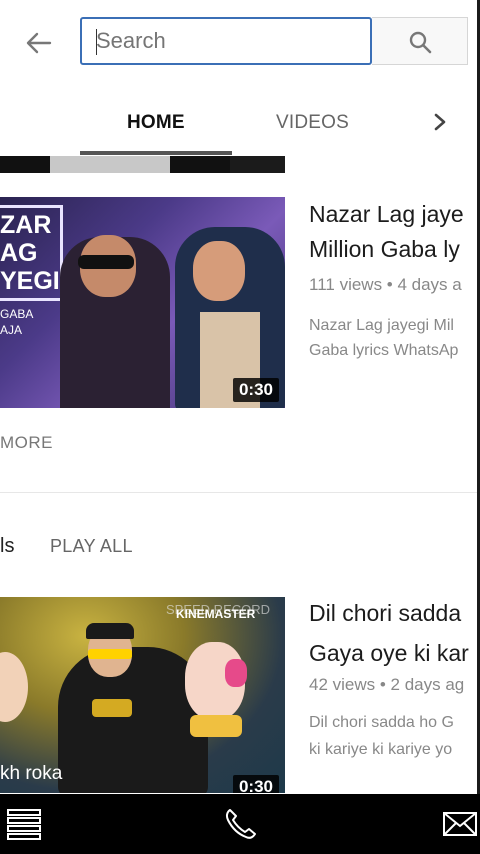  What do you see at coordinates (30, 281) in the screenshot?
I see `thumbnail-text: YEGI` at bounding box center [30, 281].